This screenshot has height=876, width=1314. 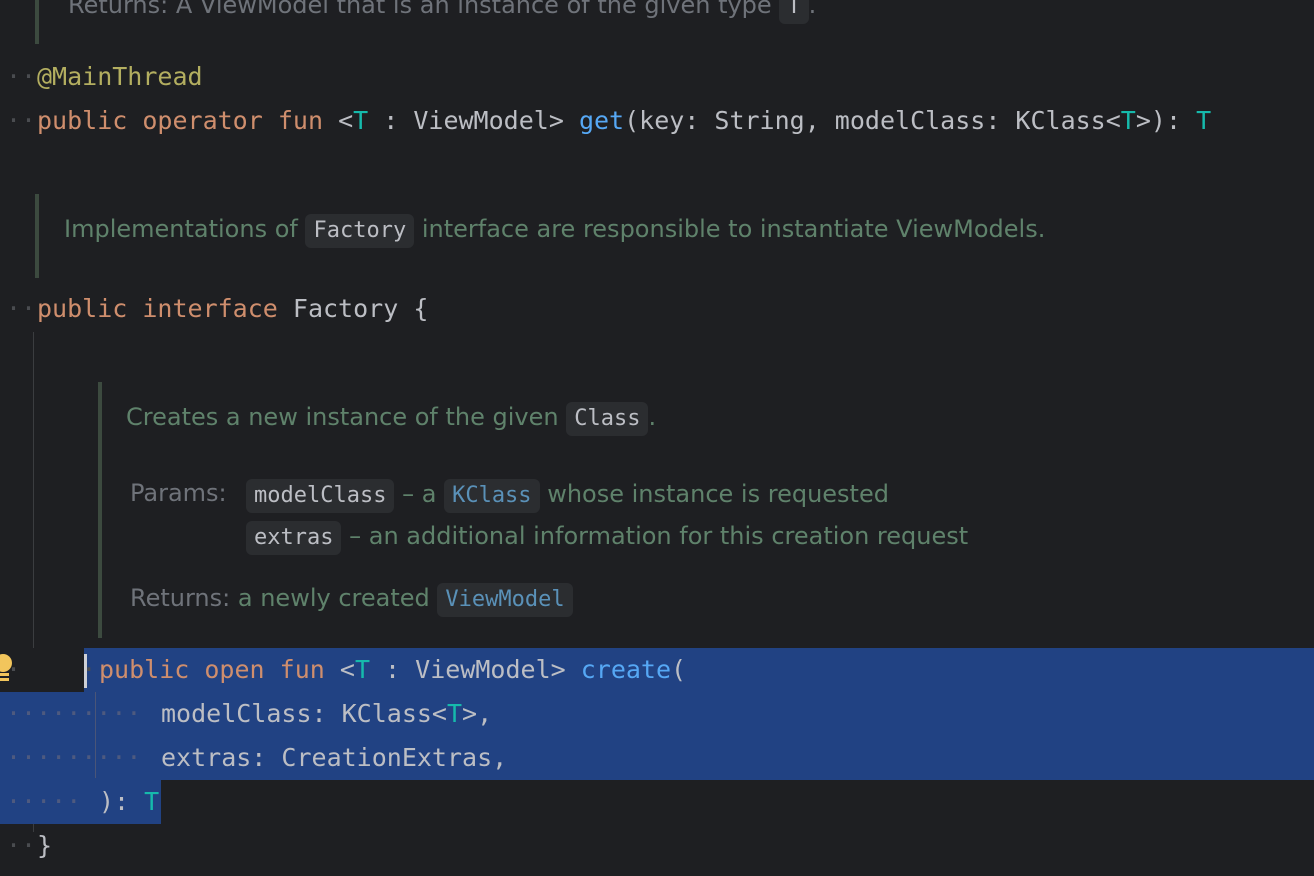 I want to click on doc-text: Implementations of, so click(x=181, y=229).